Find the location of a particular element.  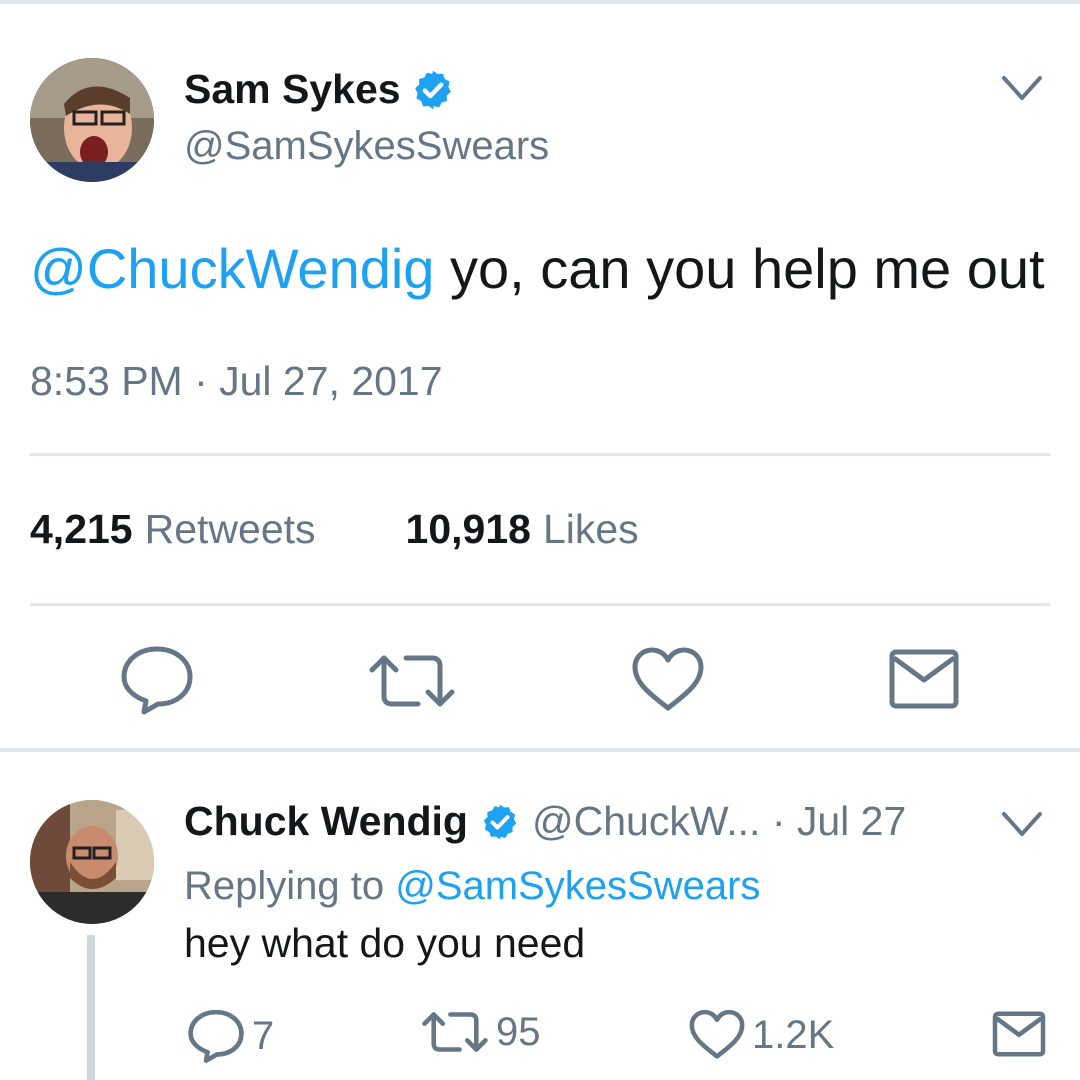

tweet-text: @ChuckWendig yo, can you help me out is located at coordinates (537, 268).